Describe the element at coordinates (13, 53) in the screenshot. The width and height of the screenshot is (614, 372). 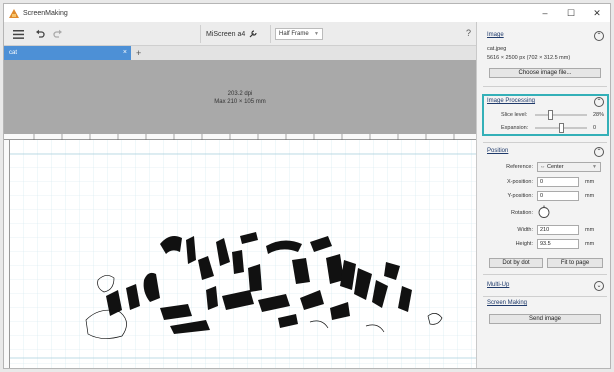
I see `tab-label: cat` at that location.